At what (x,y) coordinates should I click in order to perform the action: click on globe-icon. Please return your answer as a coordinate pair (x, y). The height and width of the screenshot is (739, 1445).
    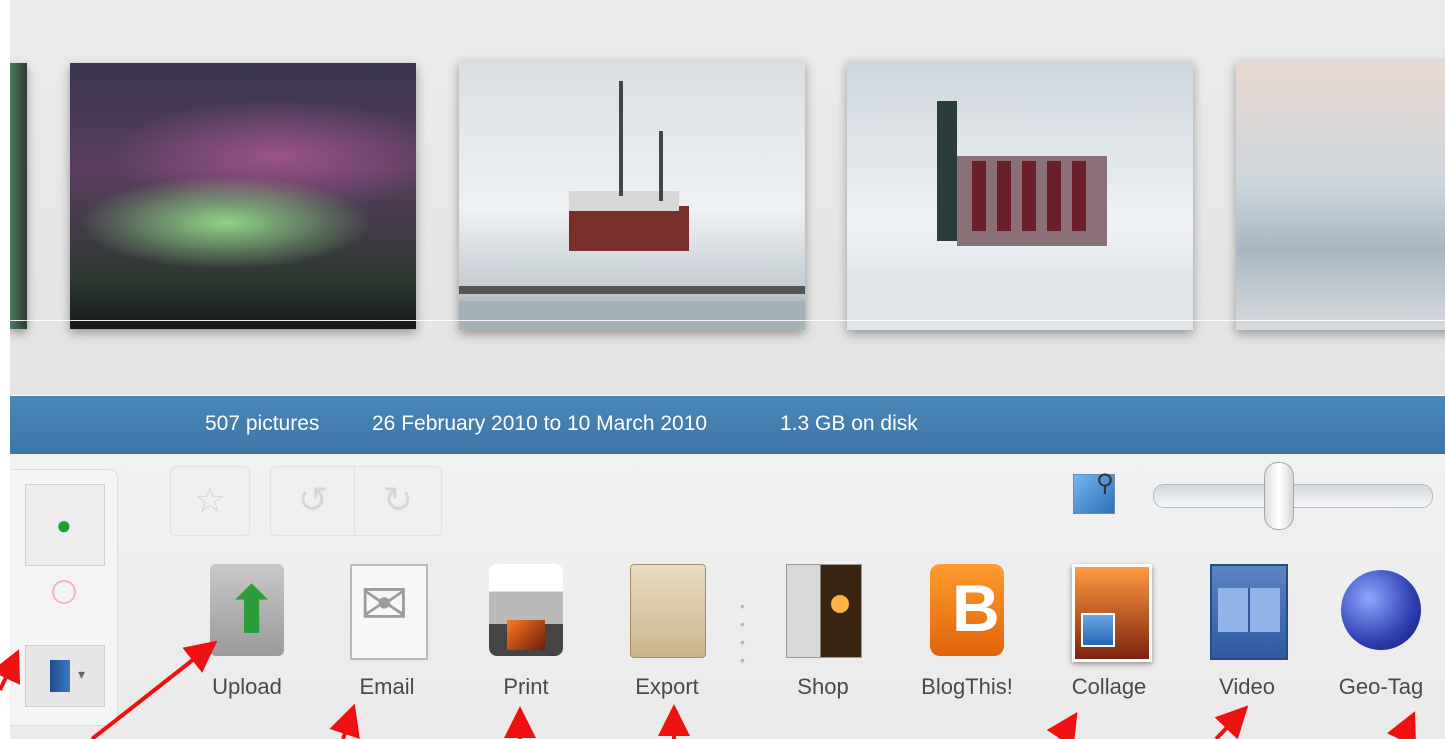
    Looking at the image, I should click on (1381, 610).